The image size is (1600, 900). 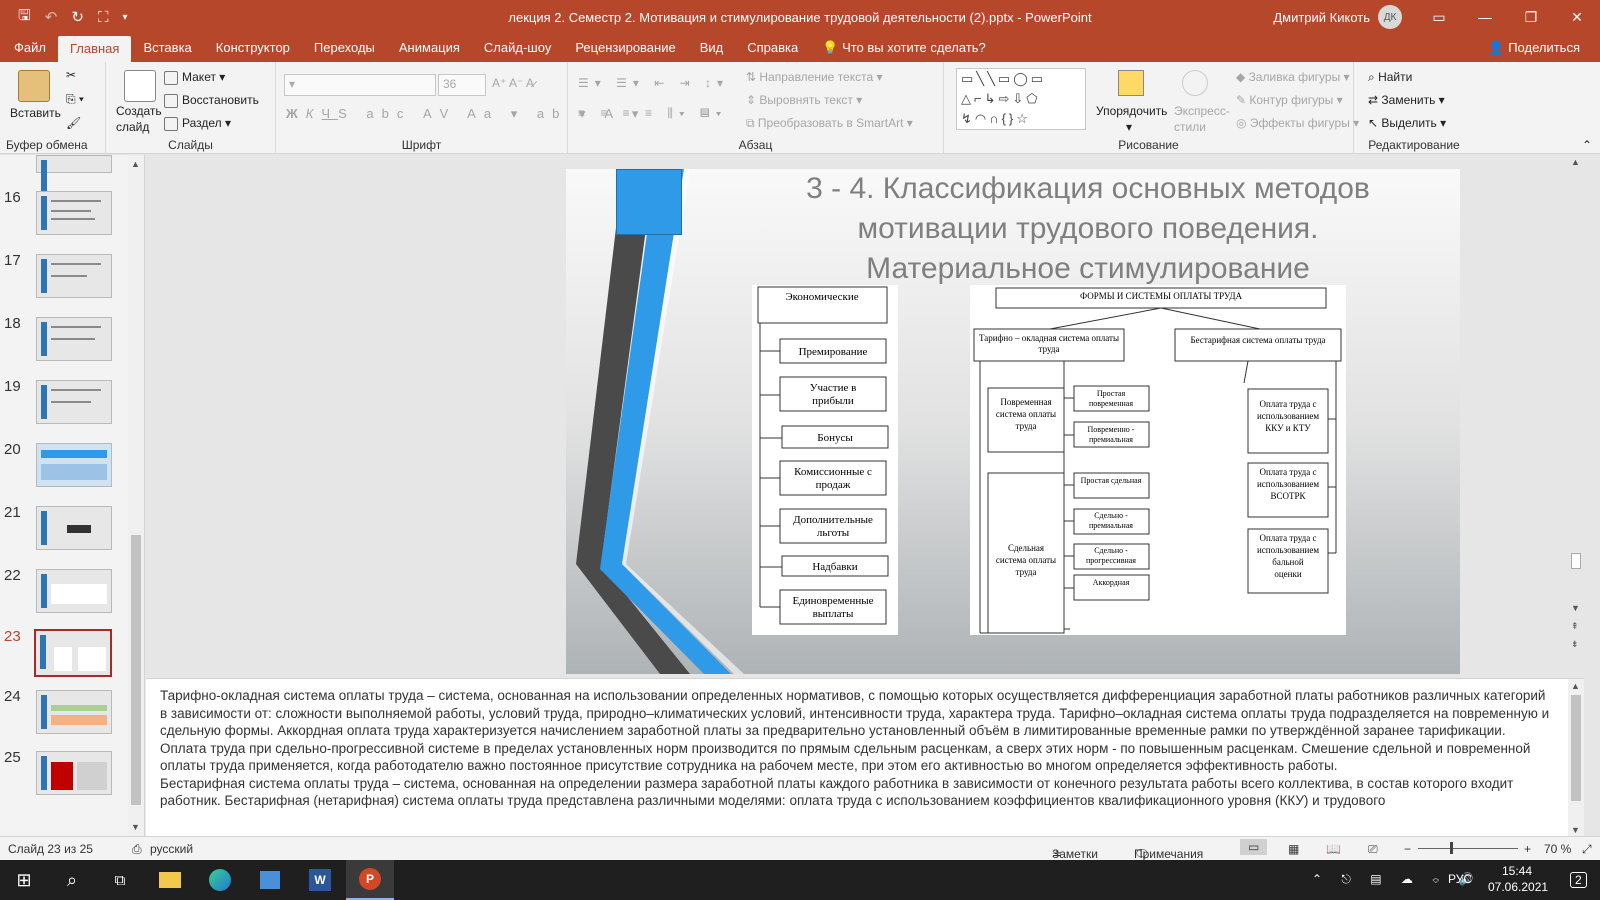 I want to click on close-icon: ✕, so click(x=1577, y=17).